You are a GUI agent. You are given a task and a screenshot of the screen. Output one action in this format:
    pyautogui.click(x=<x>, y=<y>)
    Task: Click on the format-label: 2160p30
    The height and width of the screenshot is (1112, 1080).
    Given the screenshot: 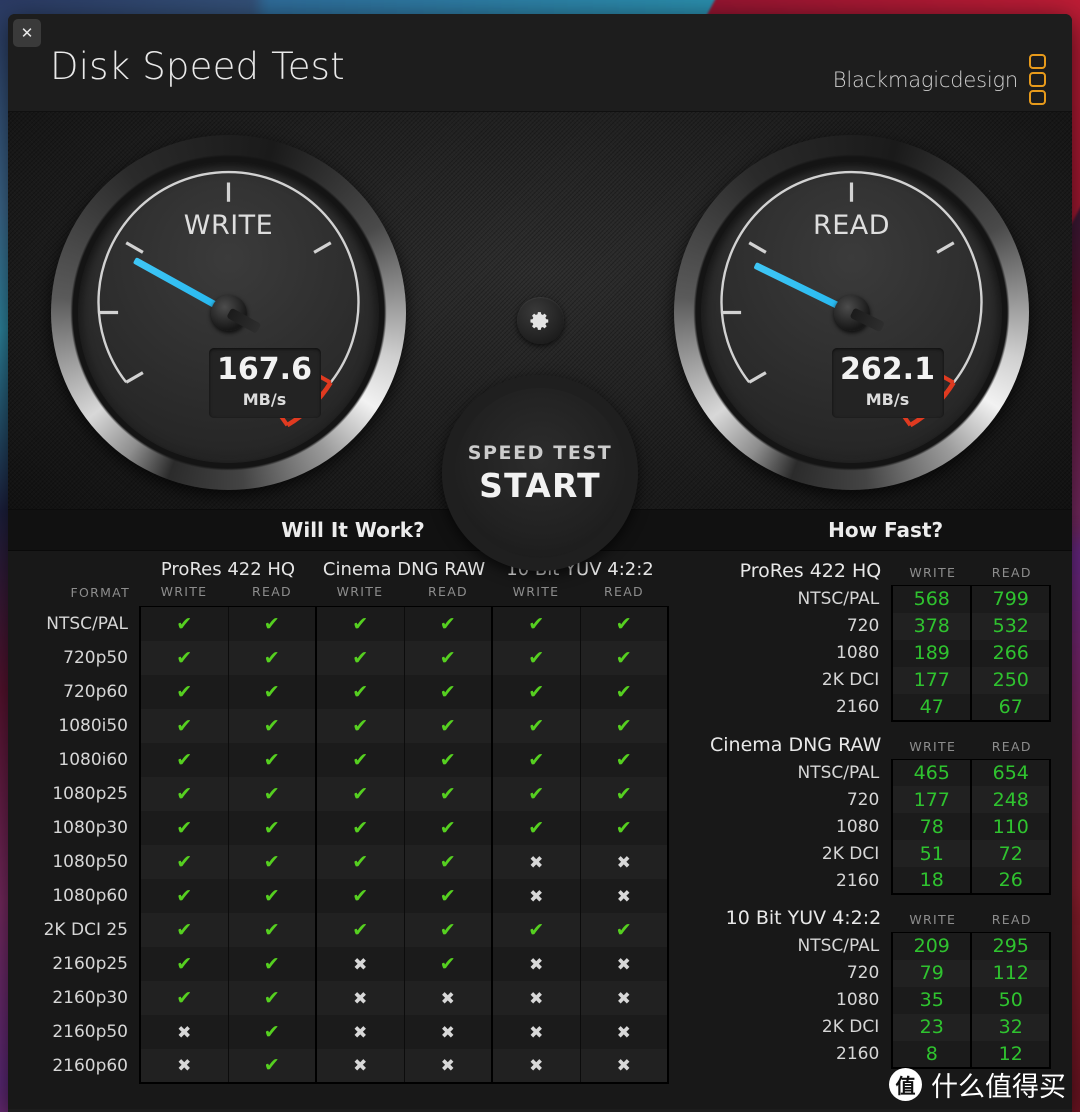 What is the action you would take?
    pyautogui.click(x=90, y=997)
    